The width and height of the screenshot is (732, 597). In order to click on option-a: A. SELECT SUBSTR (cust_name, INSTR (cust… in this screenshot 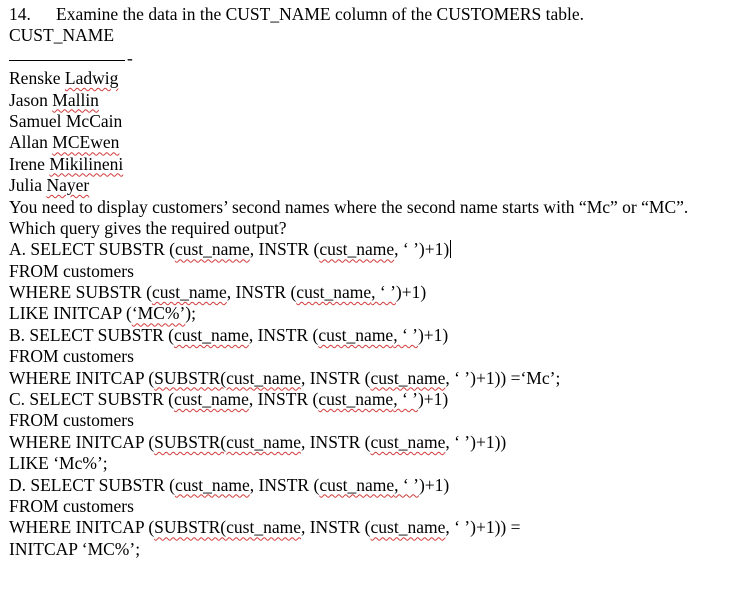, I will do `click(366, 282)`.